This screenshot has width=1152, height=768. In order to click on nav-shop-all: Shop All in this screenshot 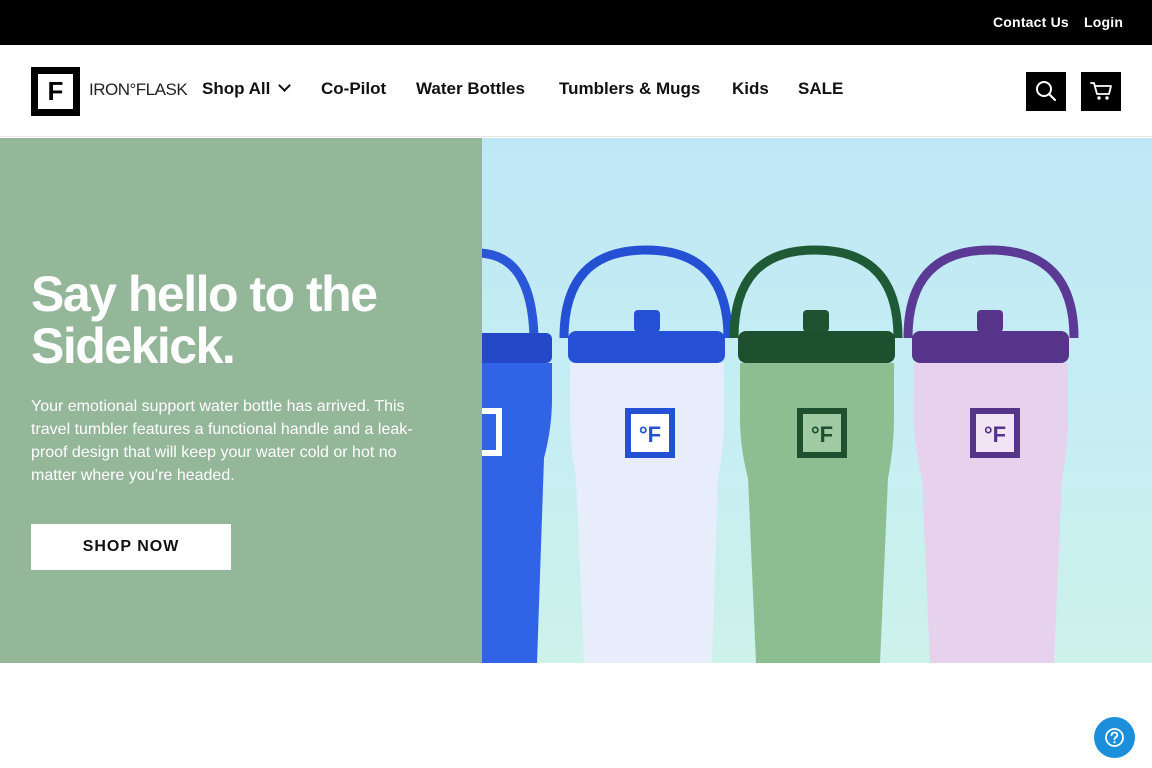, I will do `click(247, 89)`.